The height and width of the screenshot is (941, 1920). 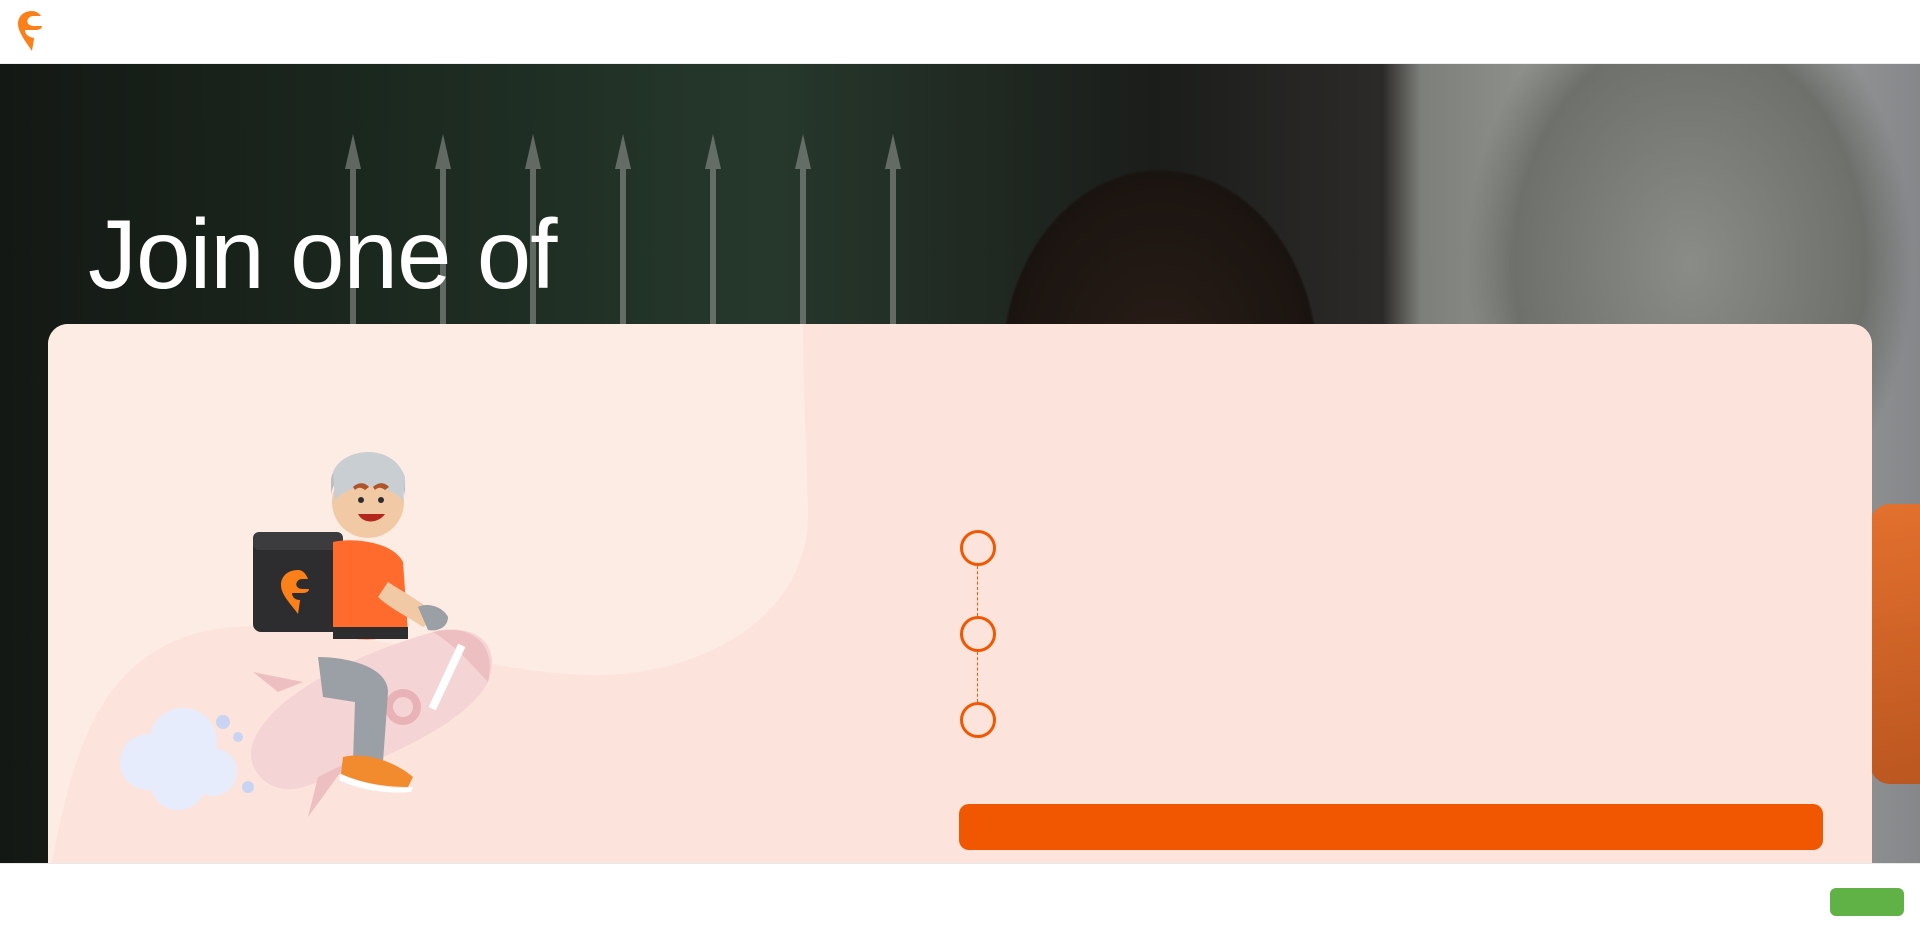 I want to click on cloud-icon, so click(x=187, y=759).